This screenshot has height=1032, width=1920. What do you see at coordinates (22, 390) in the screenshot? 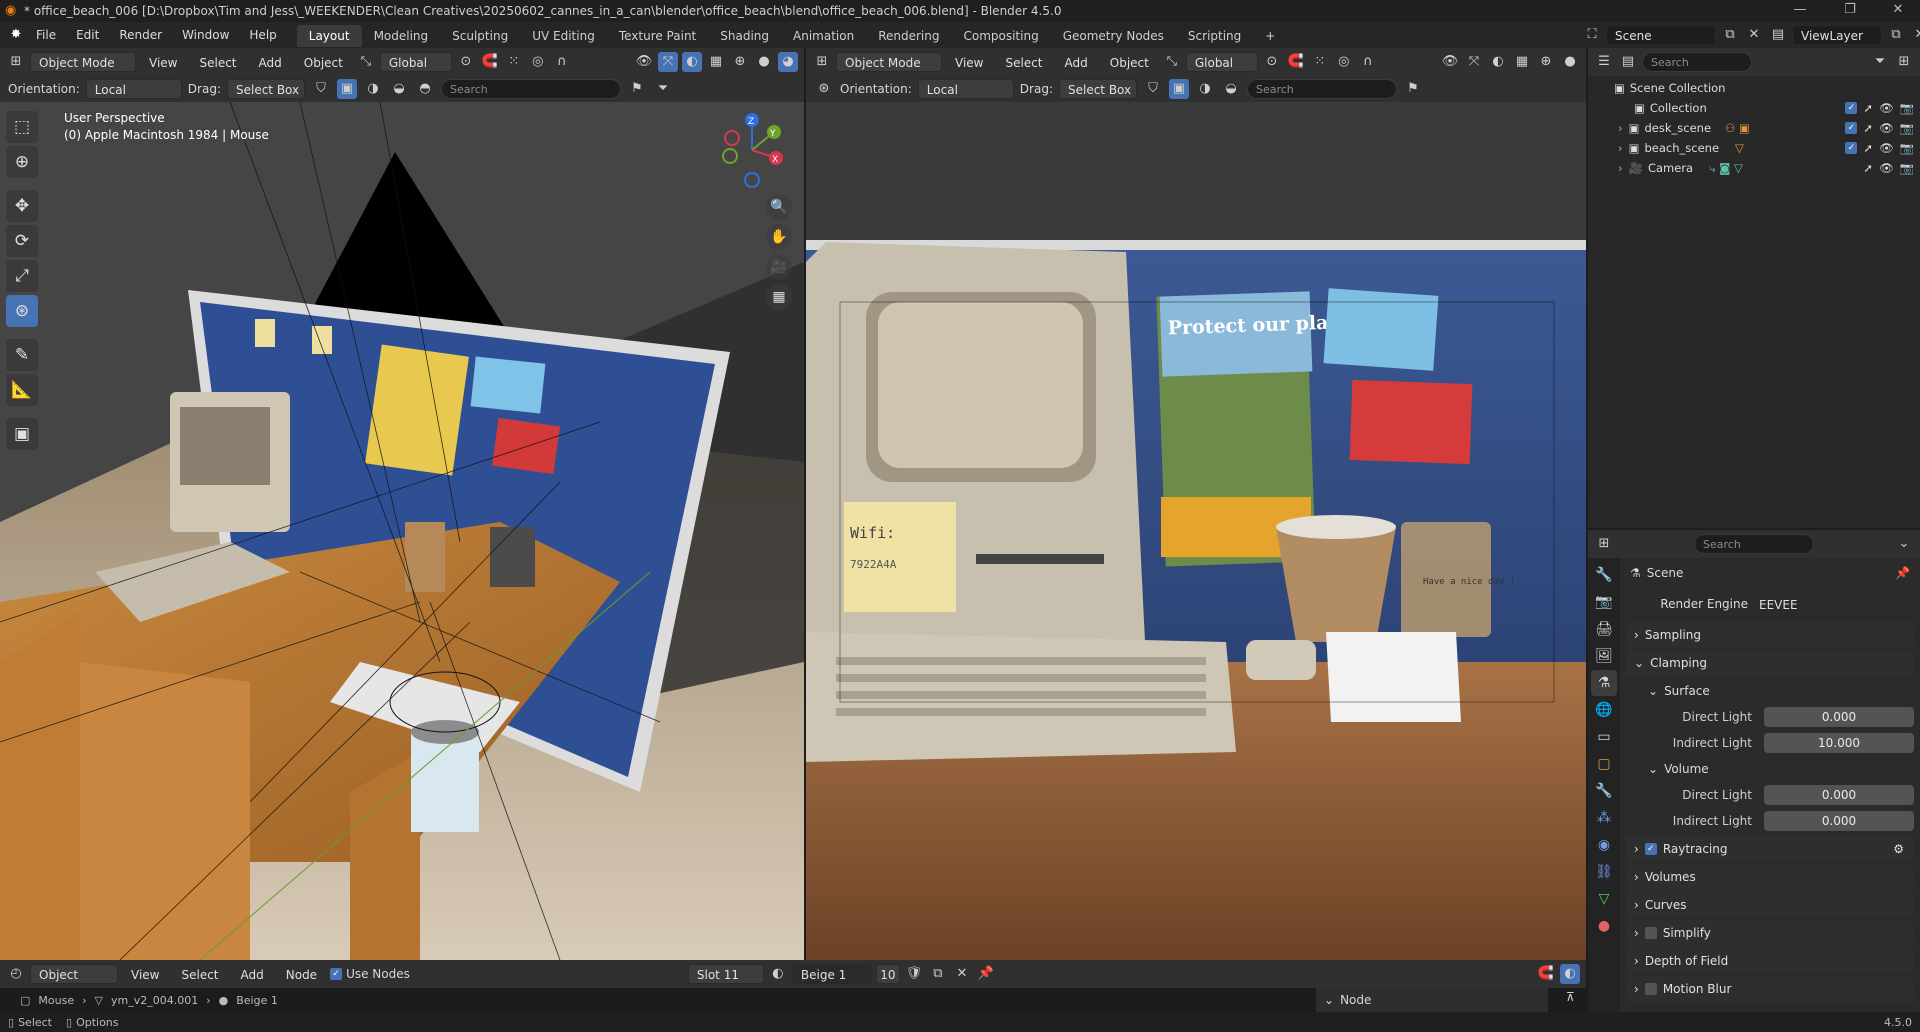
I see `measure-tool: 📐` at bounding box center [22, 390].